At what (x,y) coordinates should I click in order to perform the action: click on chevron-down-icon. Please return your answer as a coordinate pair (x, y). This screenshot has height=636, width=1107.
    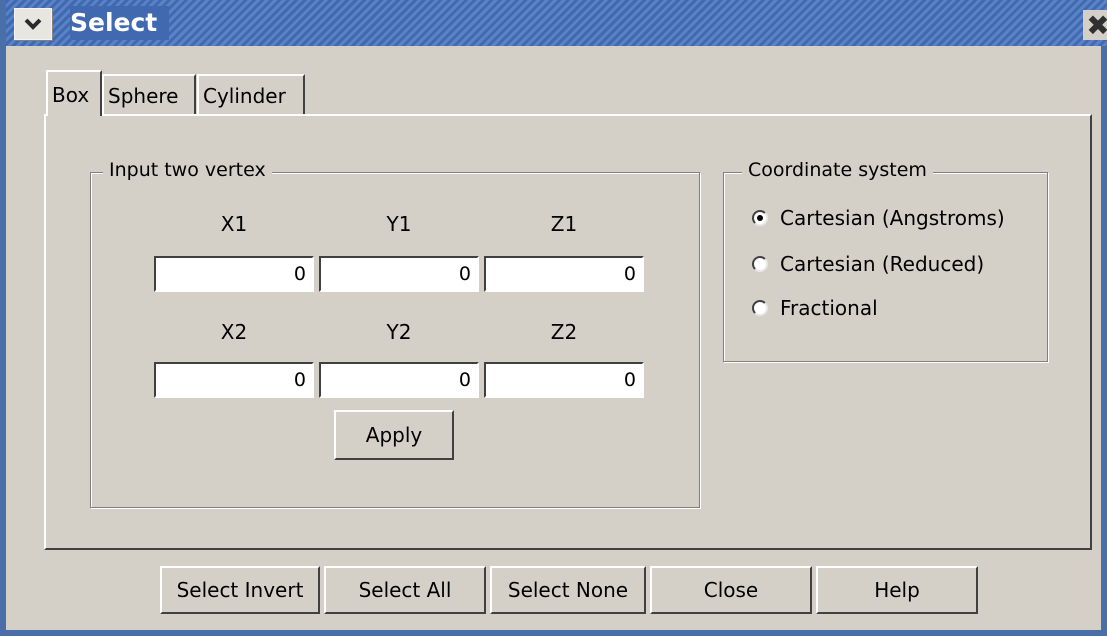
    Looking at the image, I should click on (33, 24).